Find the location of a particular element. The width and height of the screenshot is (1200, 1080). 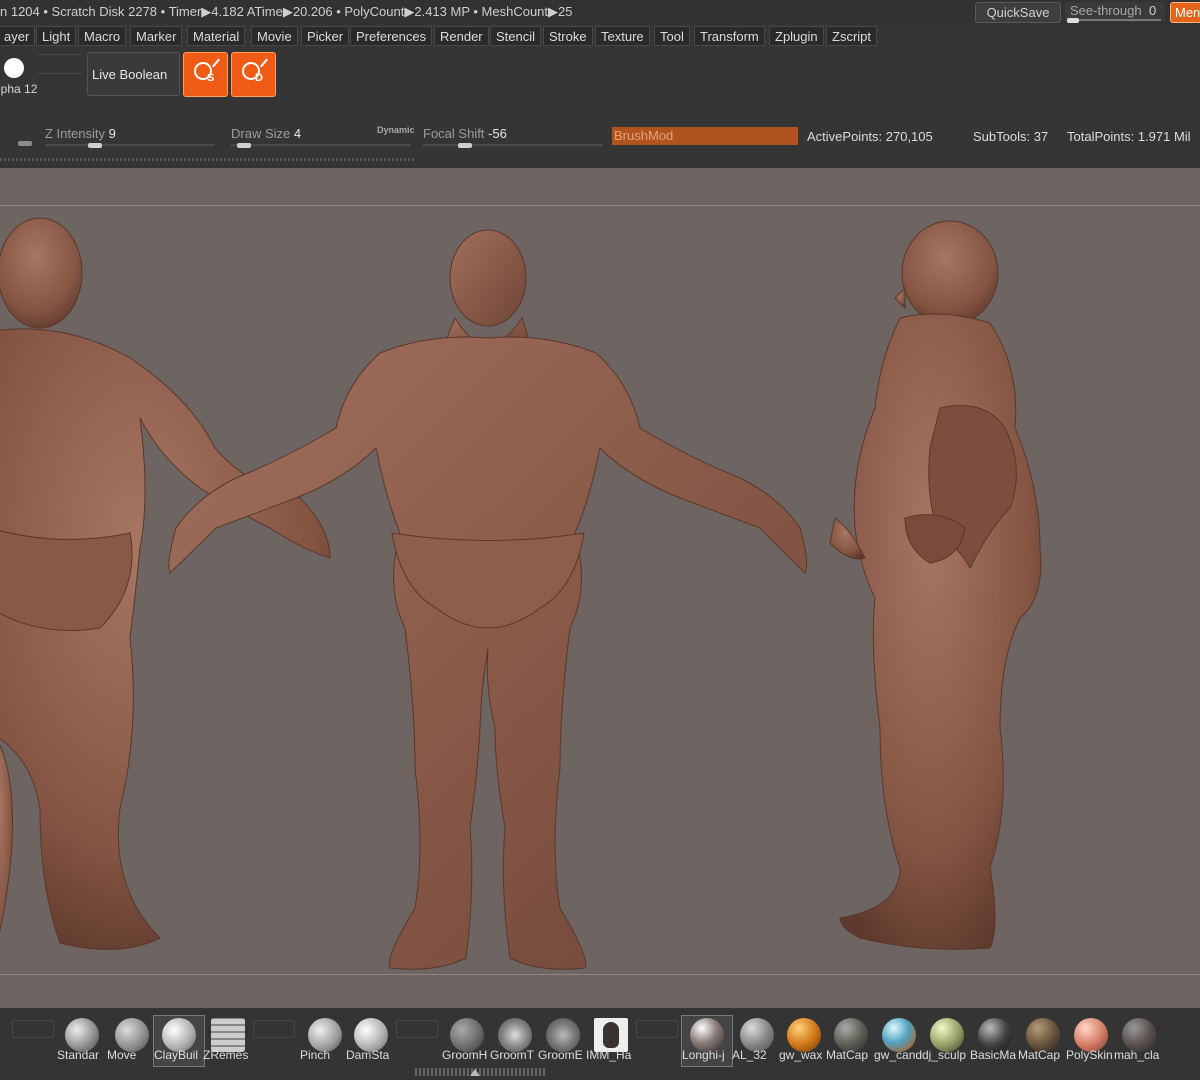

material-matcap-brown: MatCap is located at coordinates (1043, 1041).